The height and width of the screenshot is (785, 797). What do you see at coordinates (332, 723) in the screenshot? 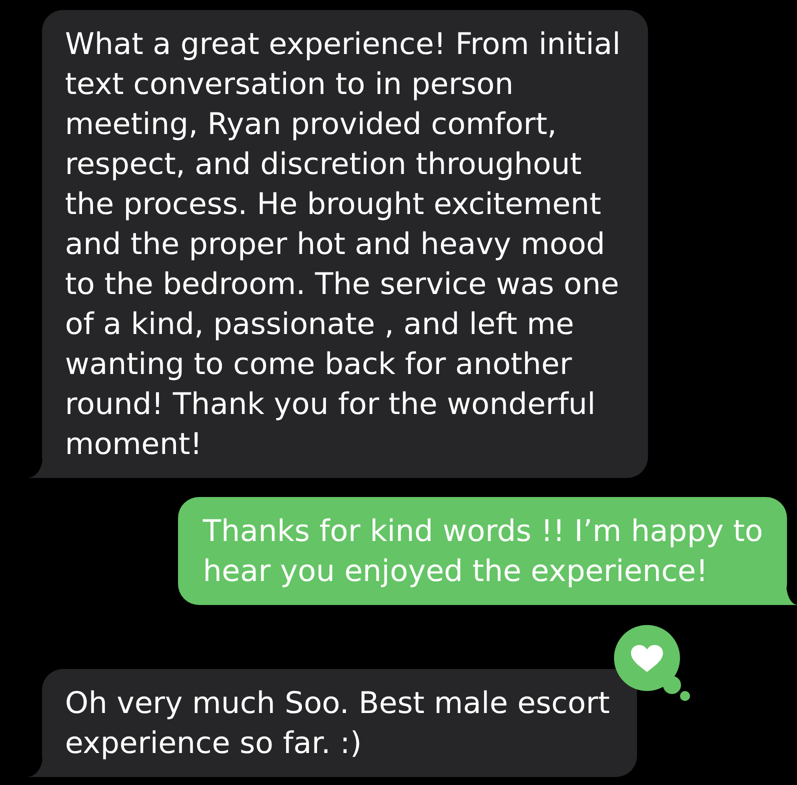
I see `message-bubble: Oh very much Soo. Best male escort experience so far. :)` at bounding box center [332, 723].